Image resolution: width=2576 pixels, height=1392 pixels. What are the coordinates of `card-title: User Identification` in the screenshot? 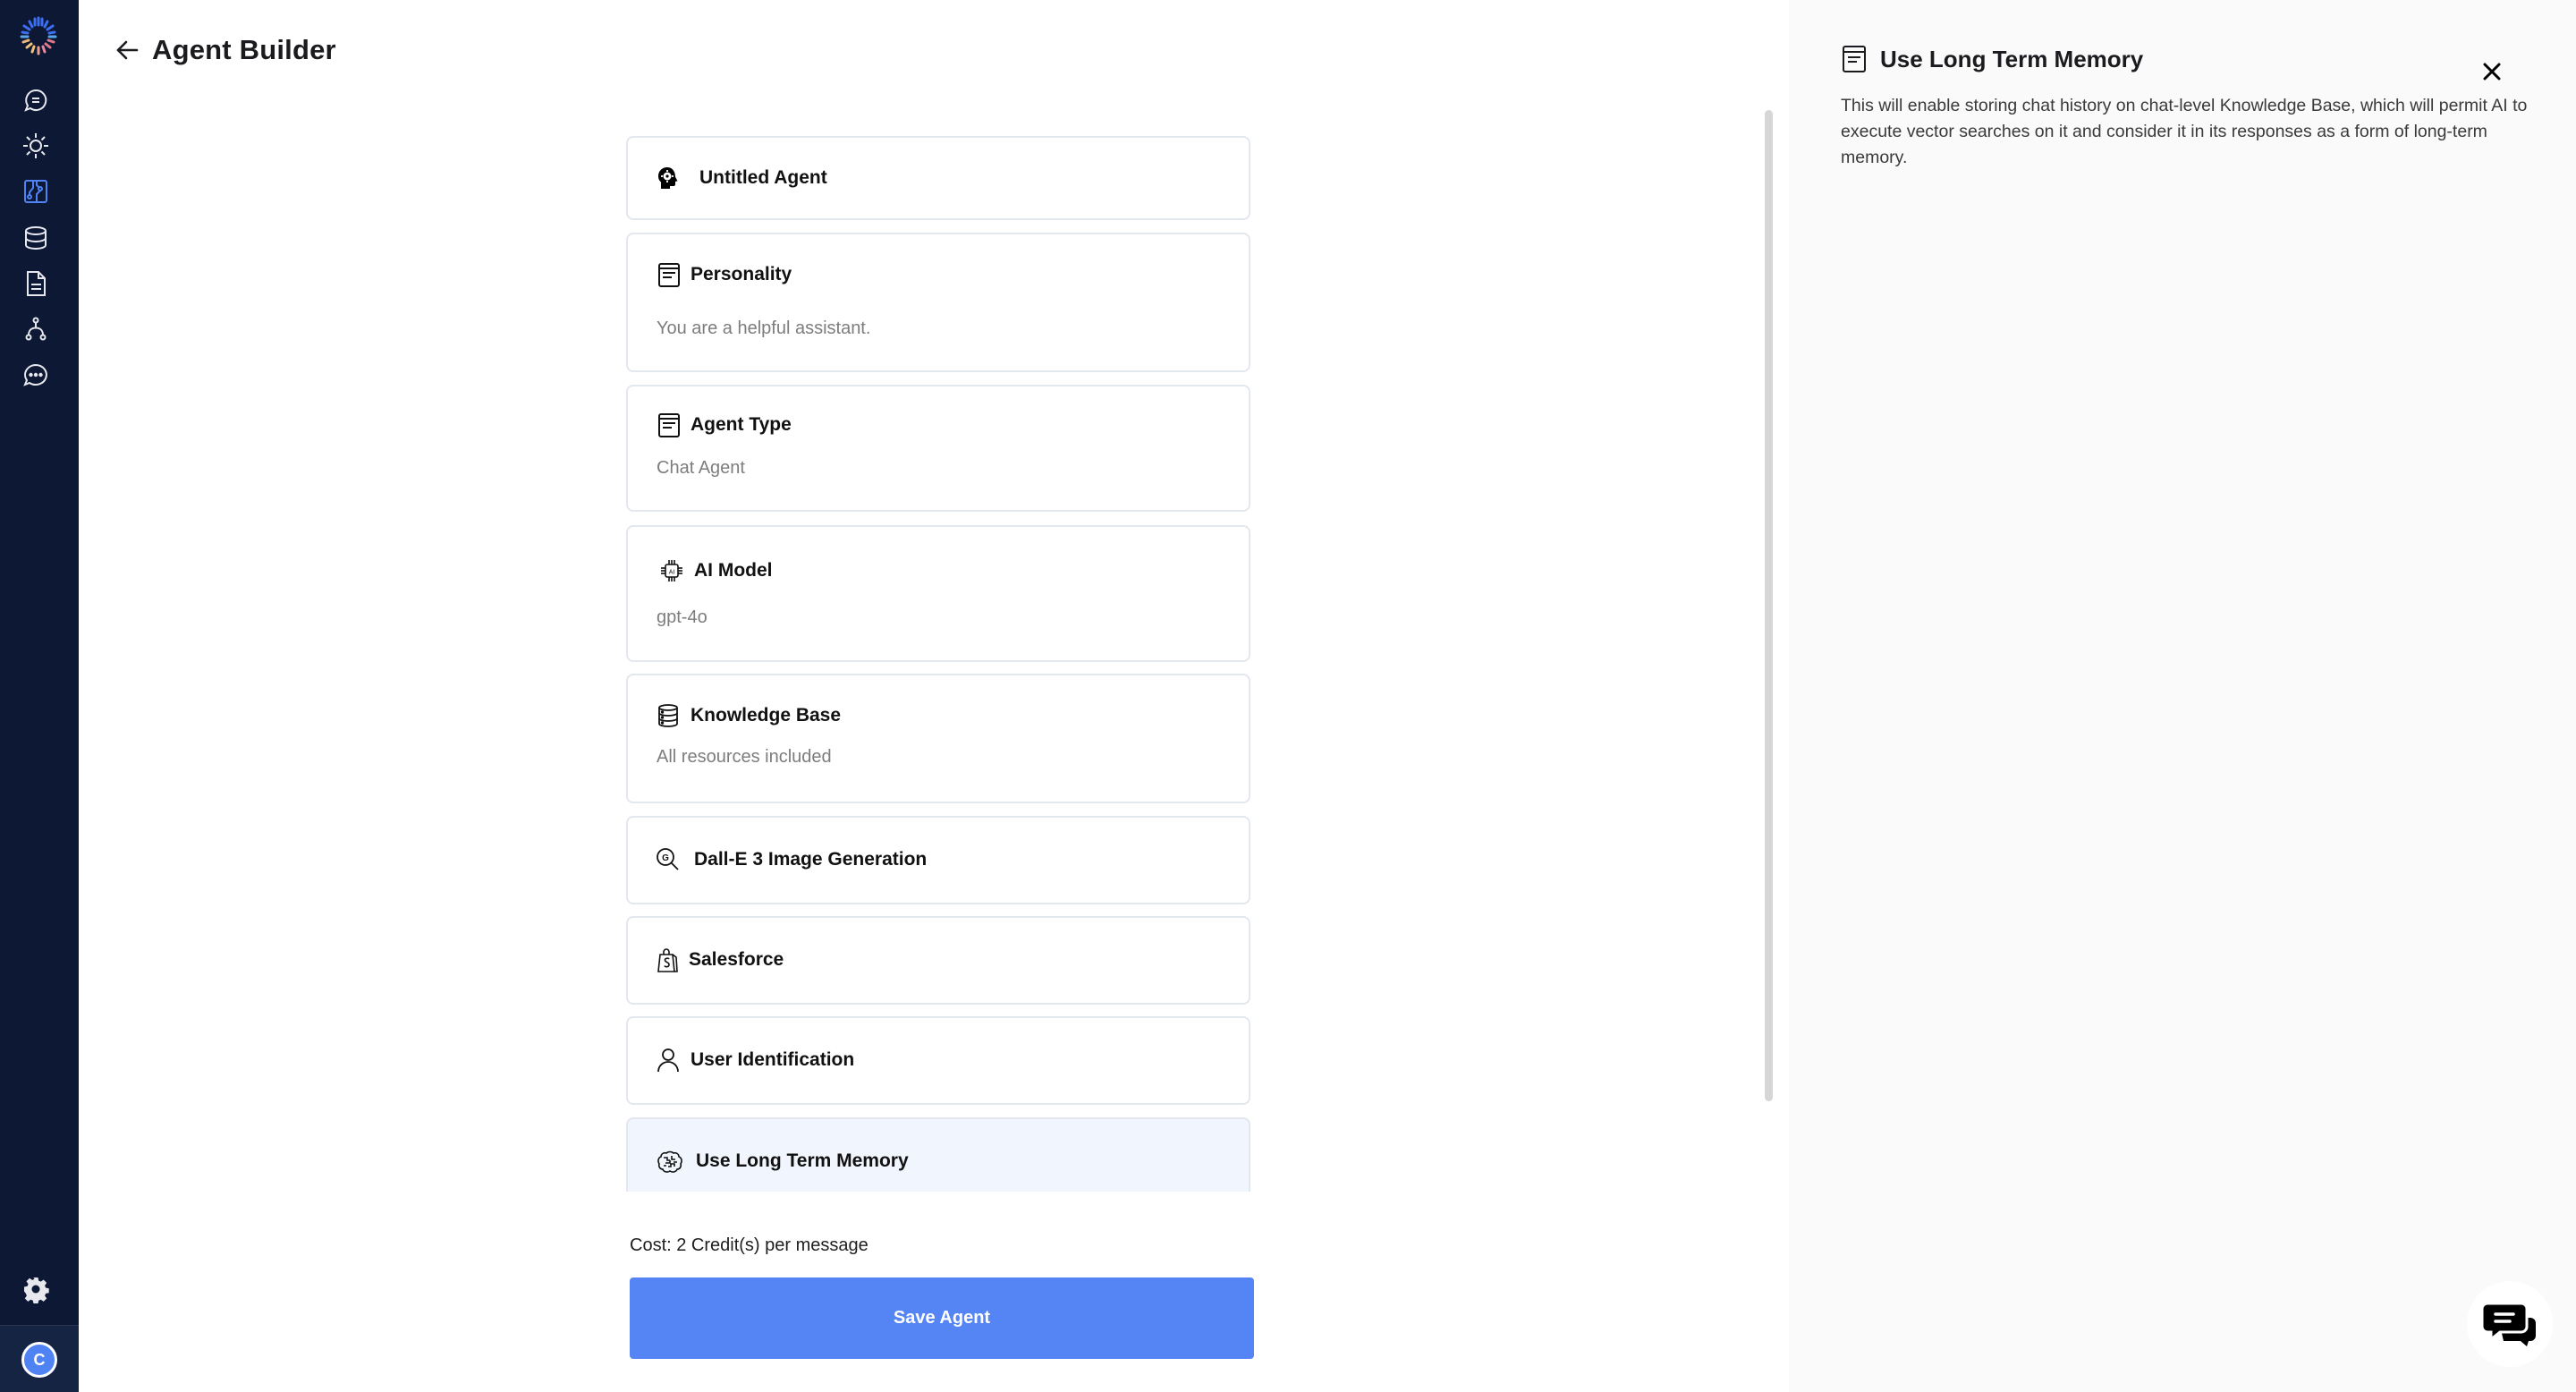 It's located at (773, 1059).